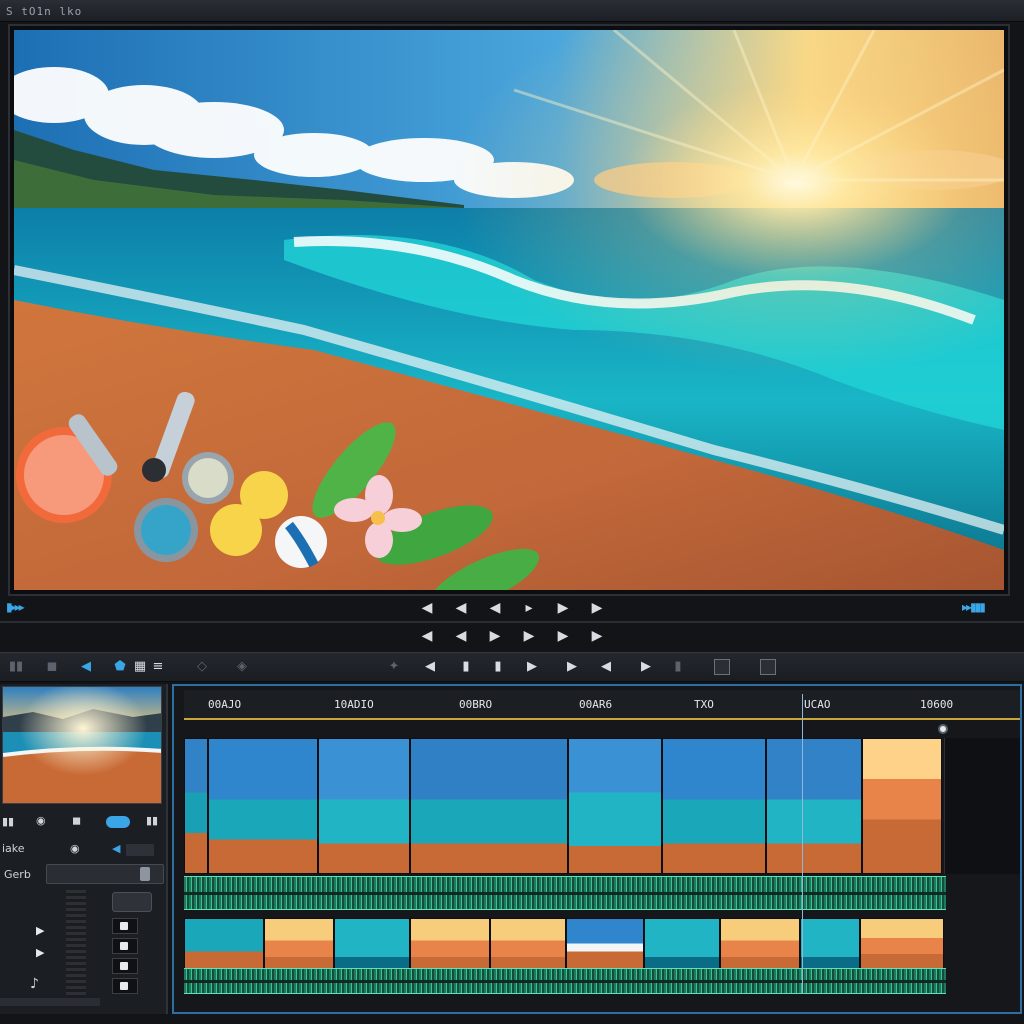 The image size is (1024, 1024). I want to click on list-tool-icon: ≡, so click(158, 667).